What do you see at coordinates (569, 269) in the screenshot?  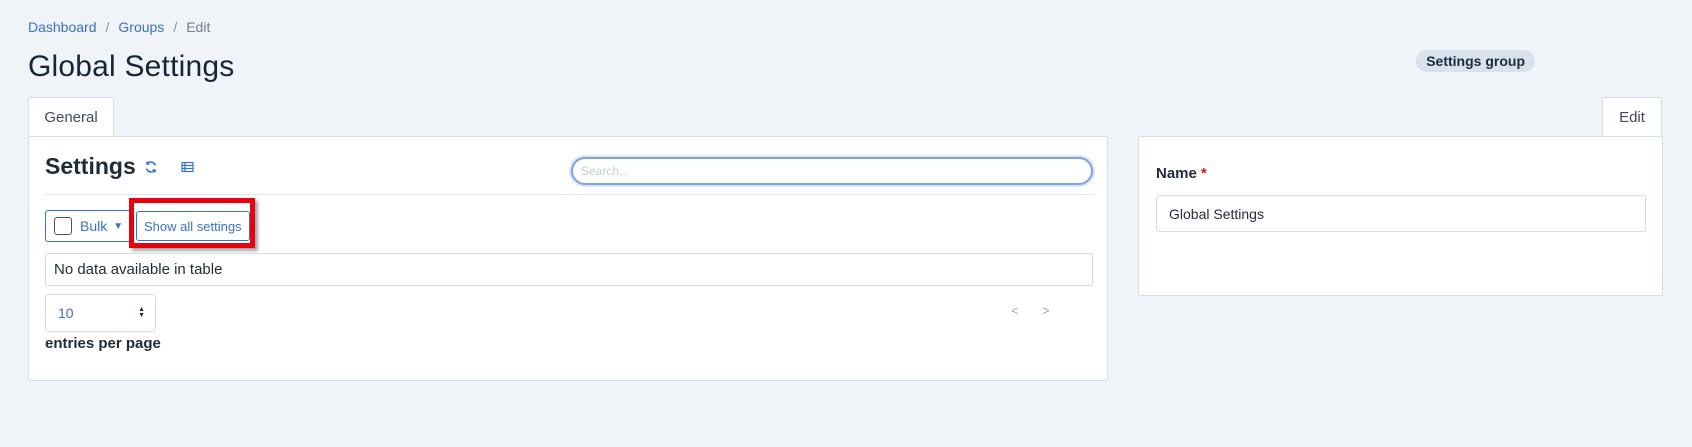 I see `empty-table-message: No data available in table` at bounding box center [569, 269].